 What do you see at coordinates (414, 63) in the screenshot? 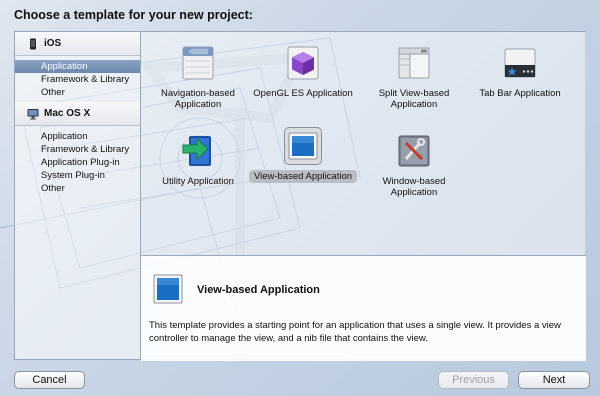
I see `split-view-icon` at bounding box center [414, 63].